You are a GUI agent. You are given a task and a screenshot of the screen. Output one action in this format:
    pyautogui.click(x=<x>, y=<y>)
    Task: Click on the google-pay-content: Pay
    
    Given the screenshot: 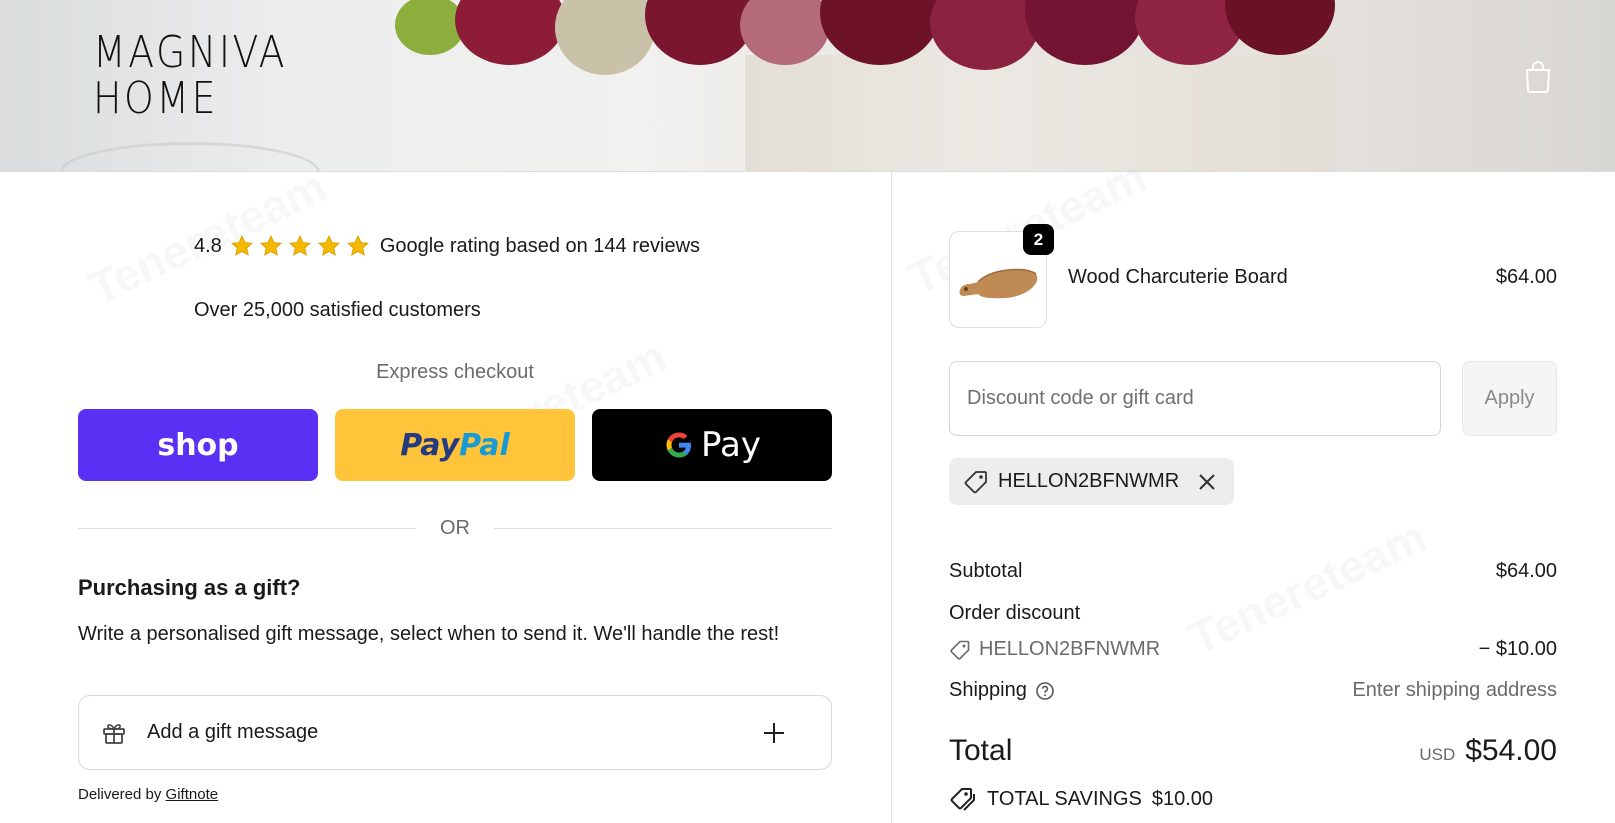 What is the action you would take?
    pyautogui.click(x=712, y=445)
    